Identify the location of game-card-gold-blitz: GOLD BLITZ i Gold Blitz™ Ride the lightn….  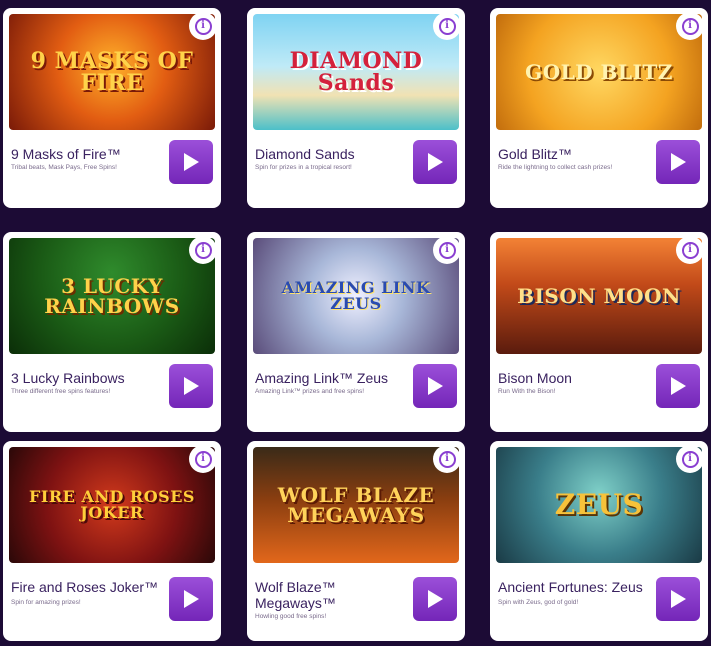
(599, 108).